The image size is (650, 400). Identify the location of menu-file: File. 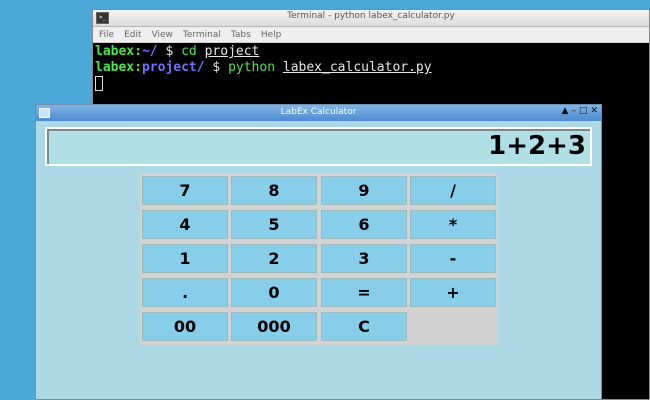
(106, 35).